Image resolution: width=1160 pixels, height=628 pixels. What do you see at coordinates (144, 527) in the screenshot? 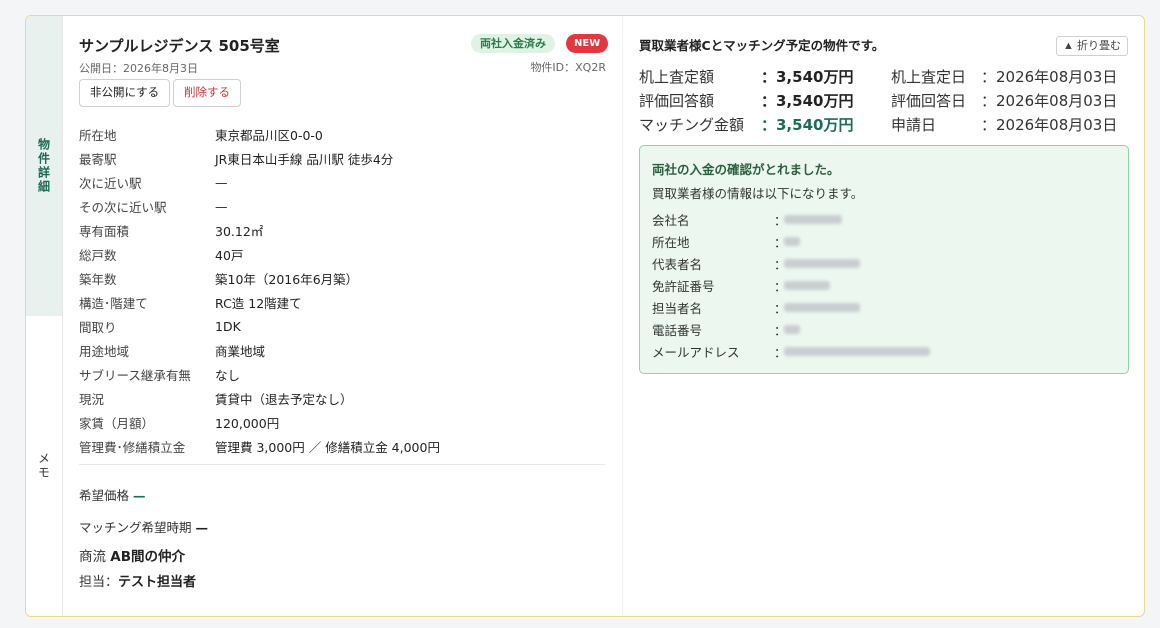
I see `matching-period: マッチング希望時期 —` at bounding box center [144, 527].